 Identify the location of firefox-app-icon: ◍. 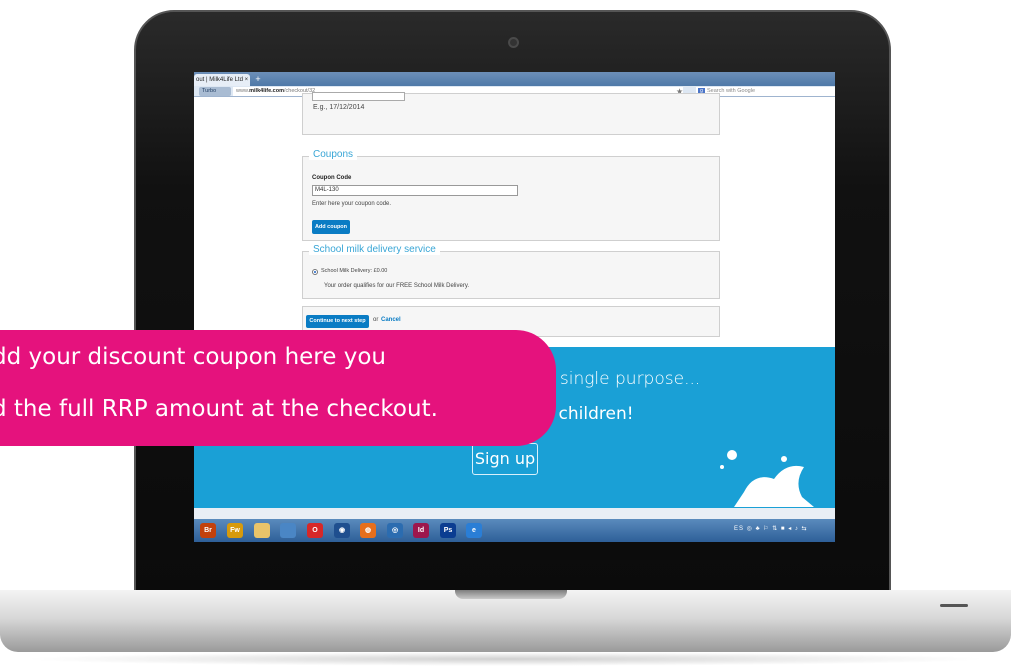
(368, 530).